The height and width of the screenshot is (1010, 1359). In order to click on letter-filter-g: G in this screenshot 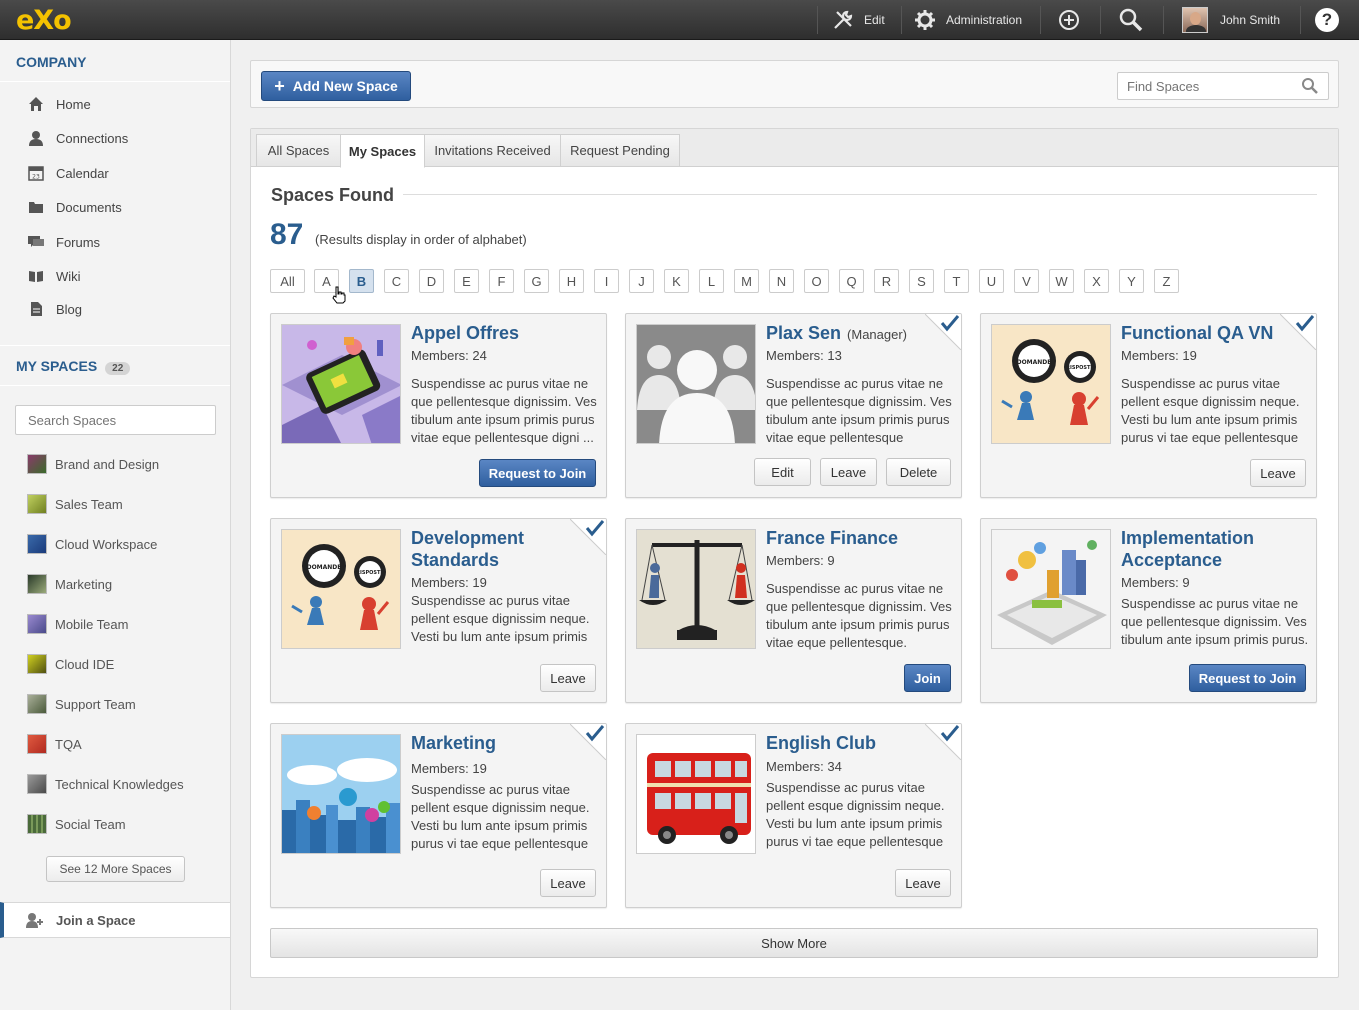, I will do `click(536, 281)`.